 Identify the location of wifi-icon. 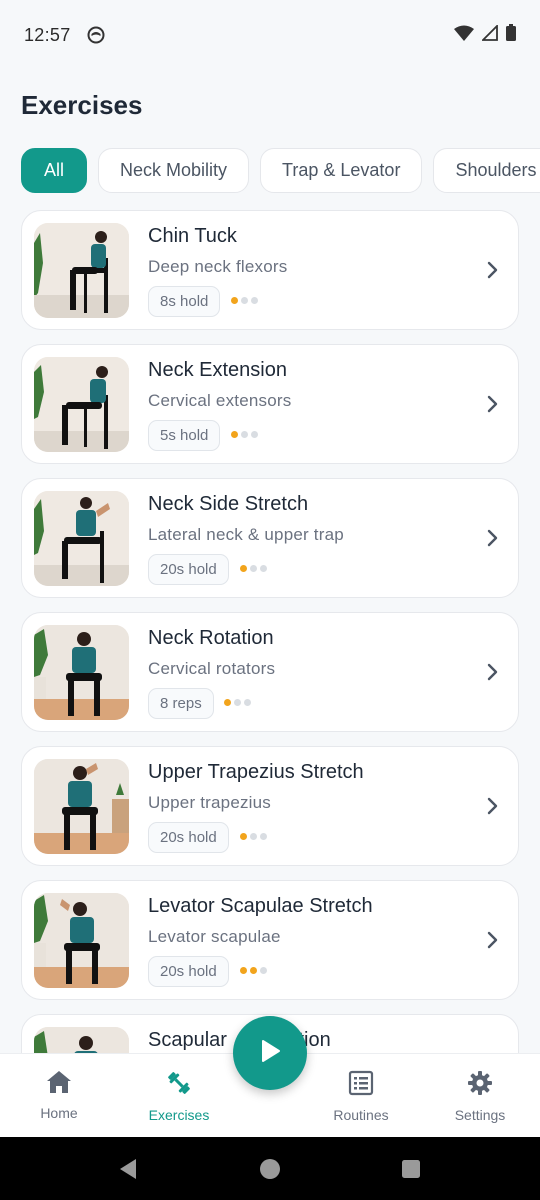
(464, 35).